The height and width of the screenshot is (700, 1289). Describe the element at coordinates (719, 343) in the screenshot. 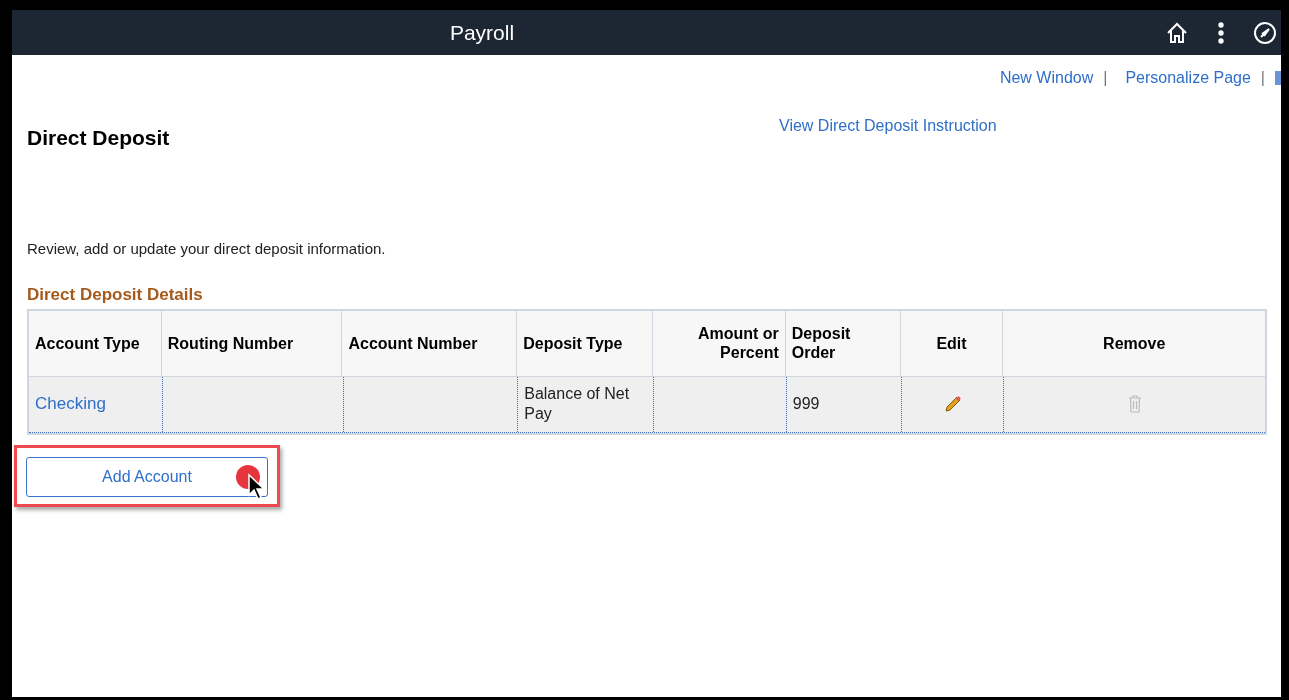

I see `column-header: Amount or Percent` at that location.